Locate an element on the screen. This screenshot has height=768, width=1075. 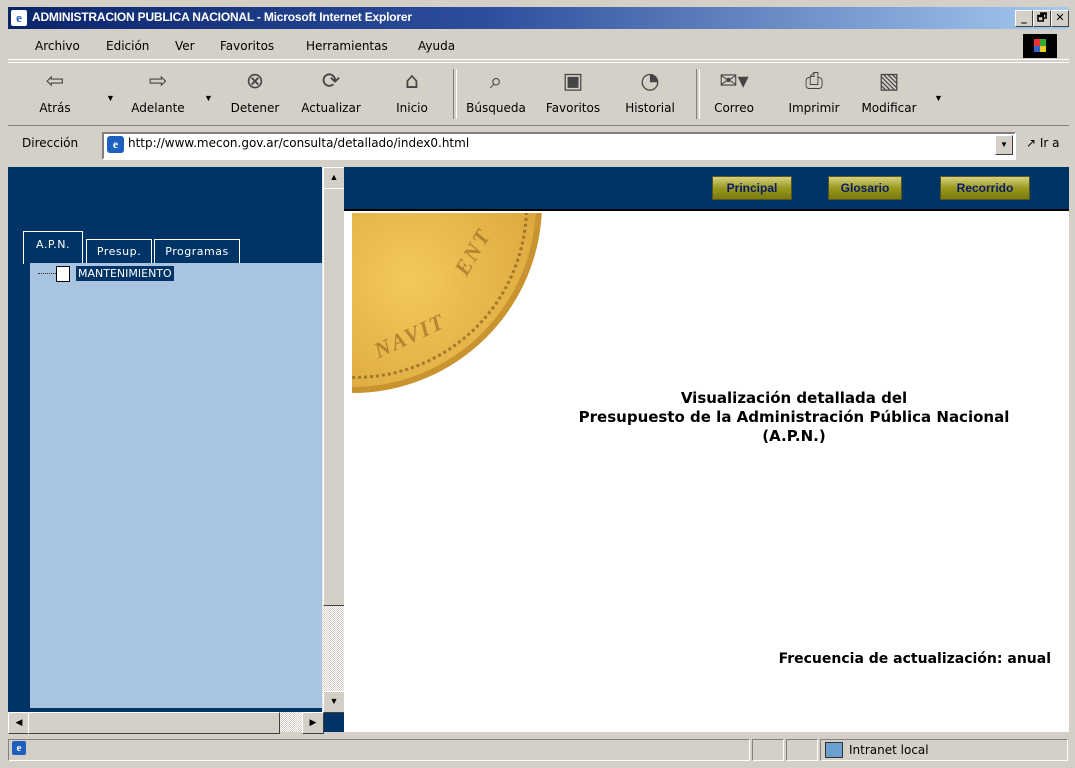
left-vertical-scrollbar: ▲ ▼ is located at coordinates (333, 440).